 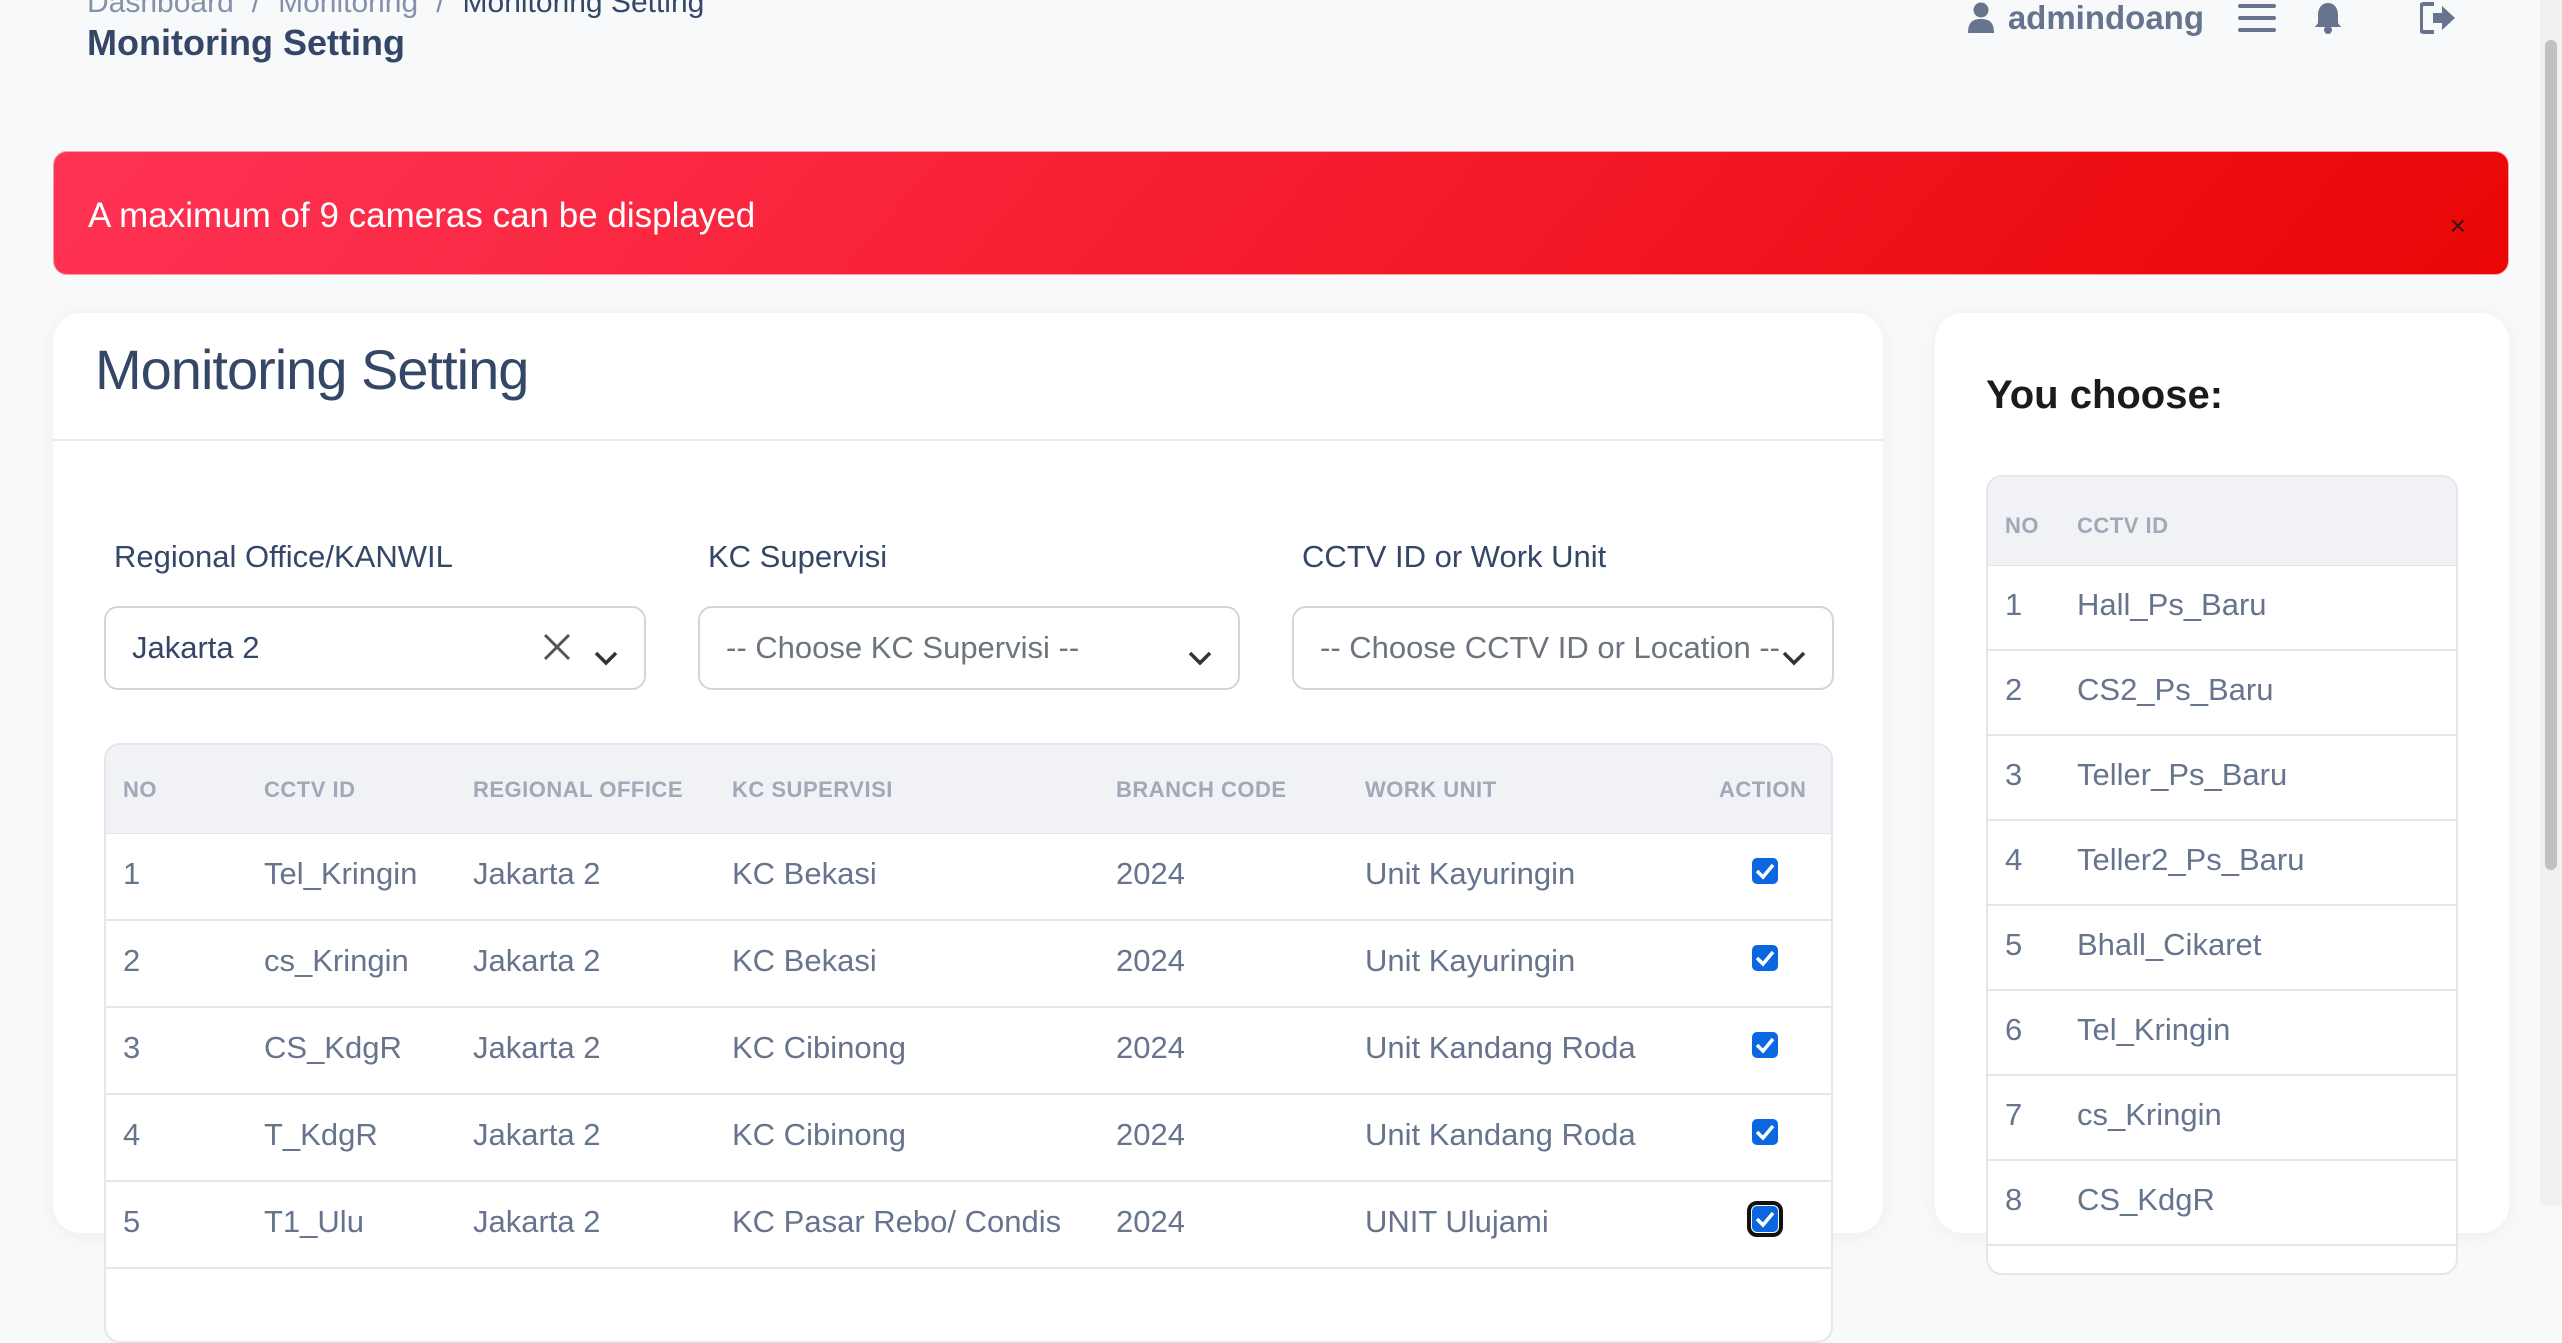 What do you see at coordinates (321, 1134) in the screenshot?
I see `cell-cctv-id: T_KdgR` at bounding box center [321, 1134].